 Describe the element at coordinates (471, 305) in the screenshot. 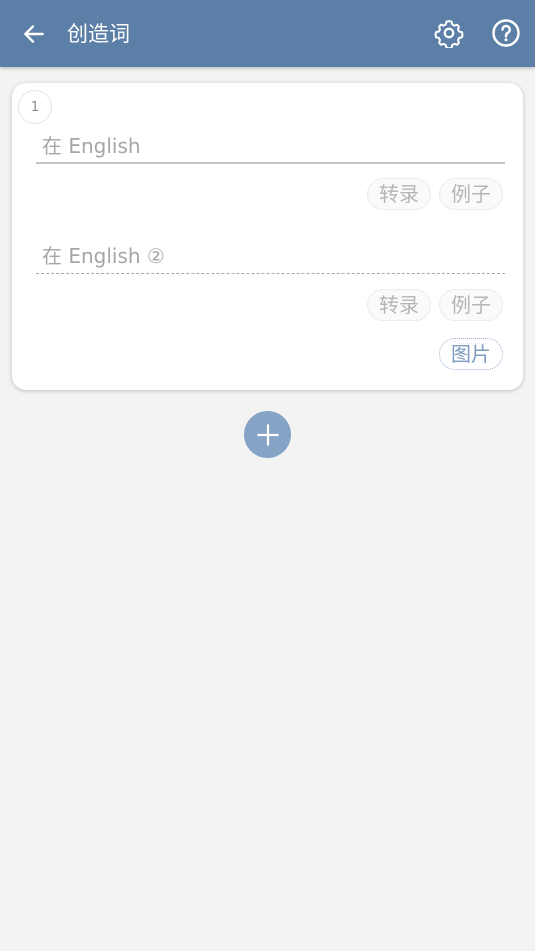

I see `example-button-2: 例子` at that location.